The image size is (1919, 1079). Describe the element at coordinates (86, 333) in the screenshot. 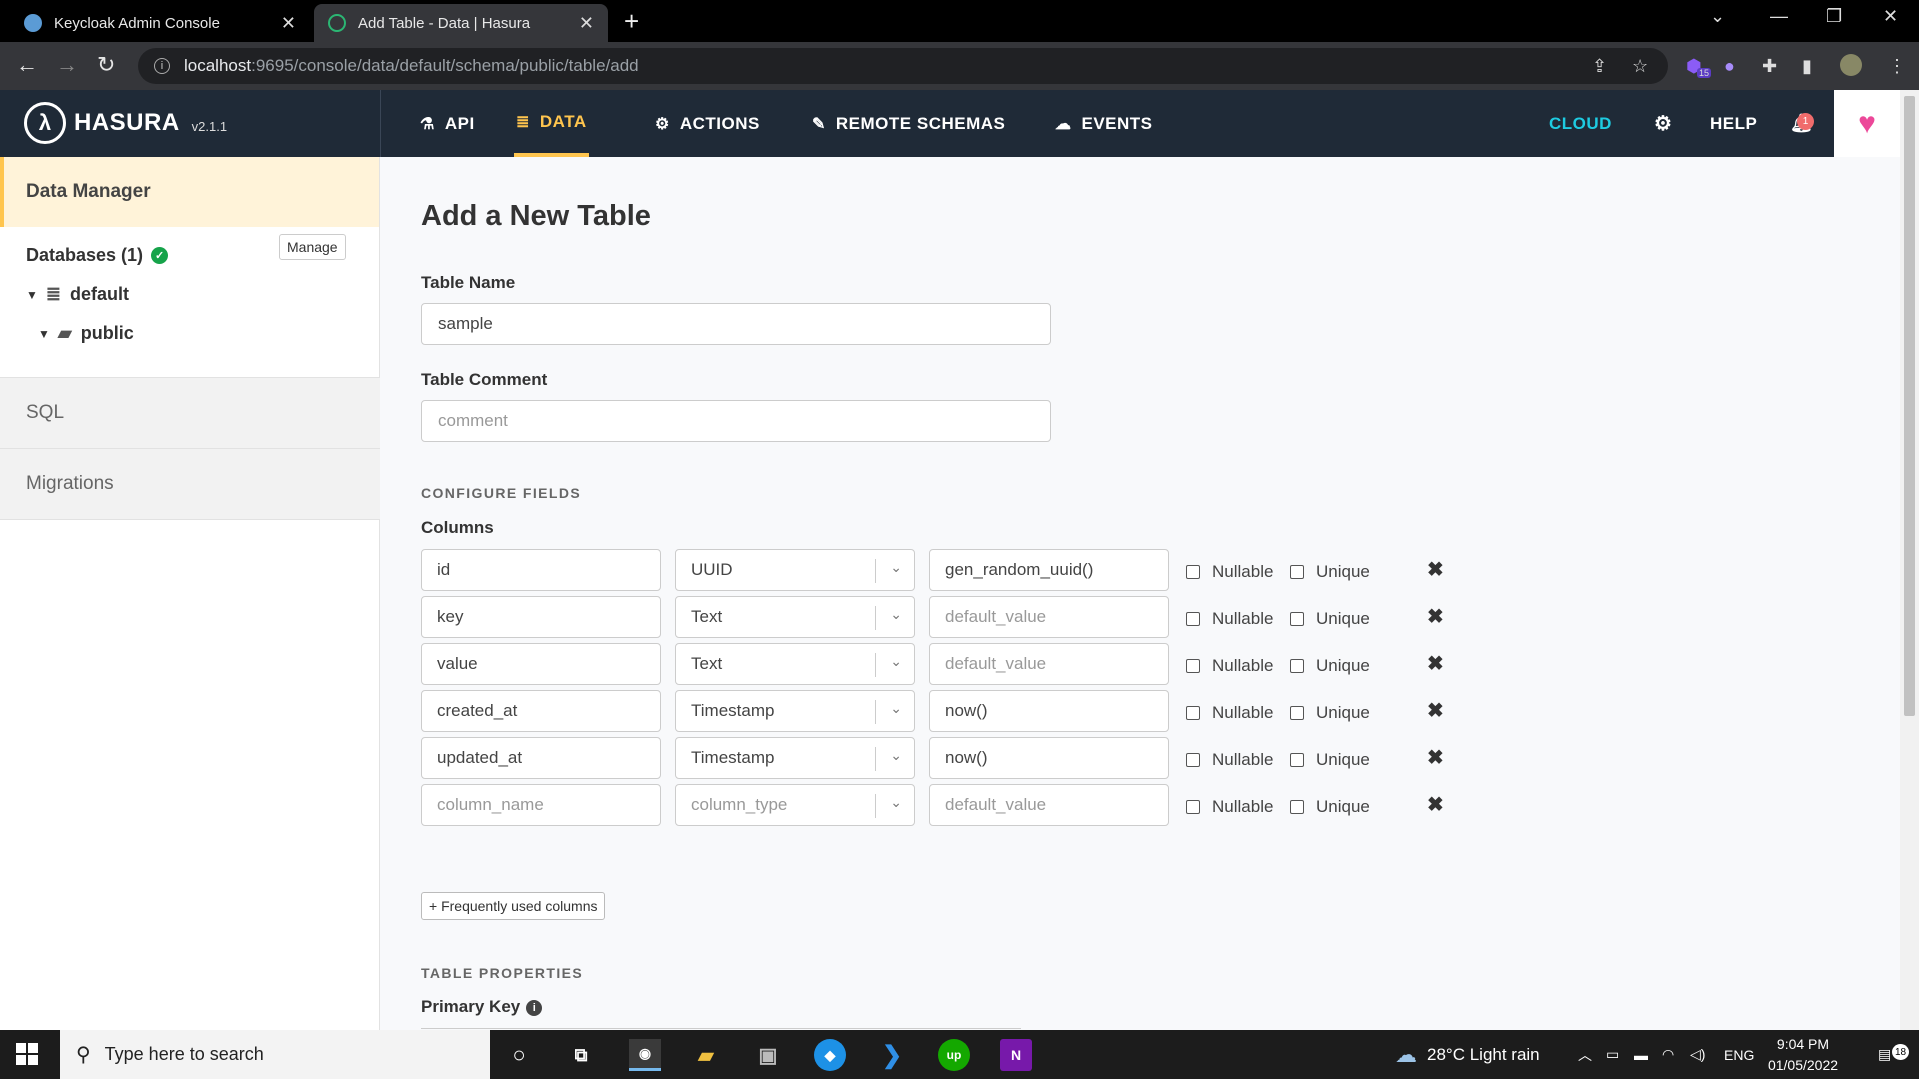

I see `tree-item-public: ▼ ▰ public` at that location.